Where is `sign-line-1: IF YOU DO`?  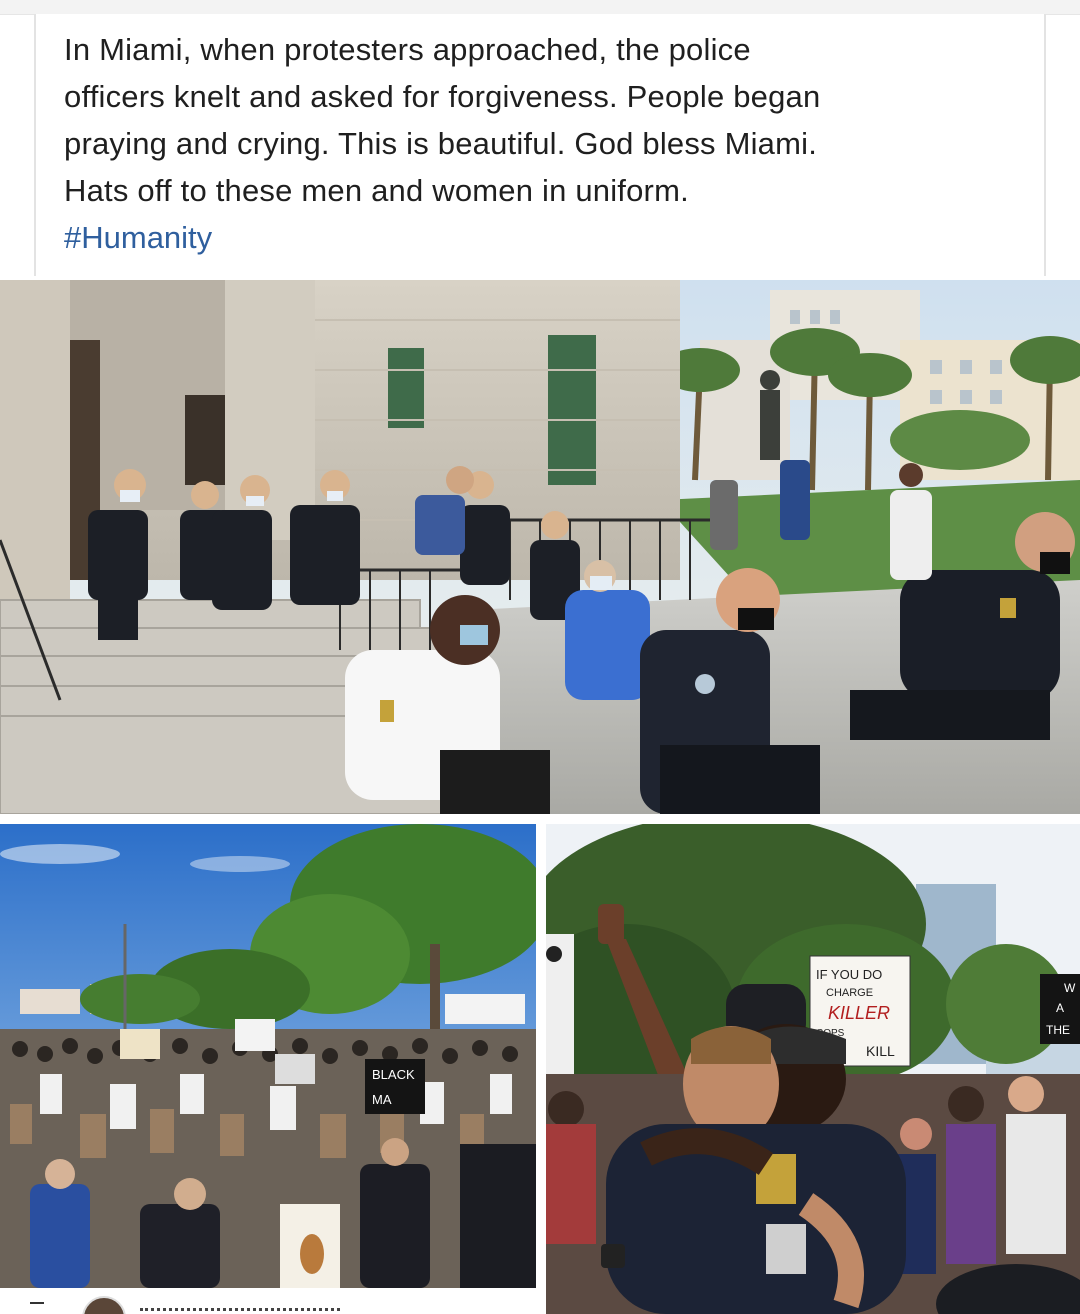
sign-line-1: IF YOU DO is located at coordinates (849, 974).